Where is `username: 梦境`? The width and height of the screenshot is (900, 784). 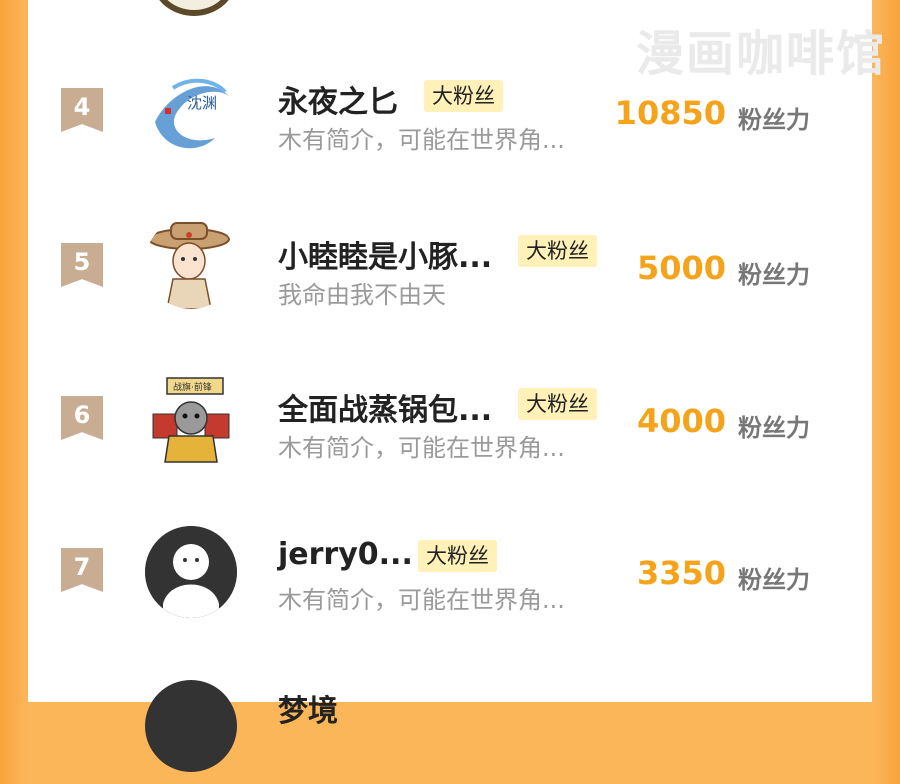
username: 梦境 is located at coordinates (308, 708).